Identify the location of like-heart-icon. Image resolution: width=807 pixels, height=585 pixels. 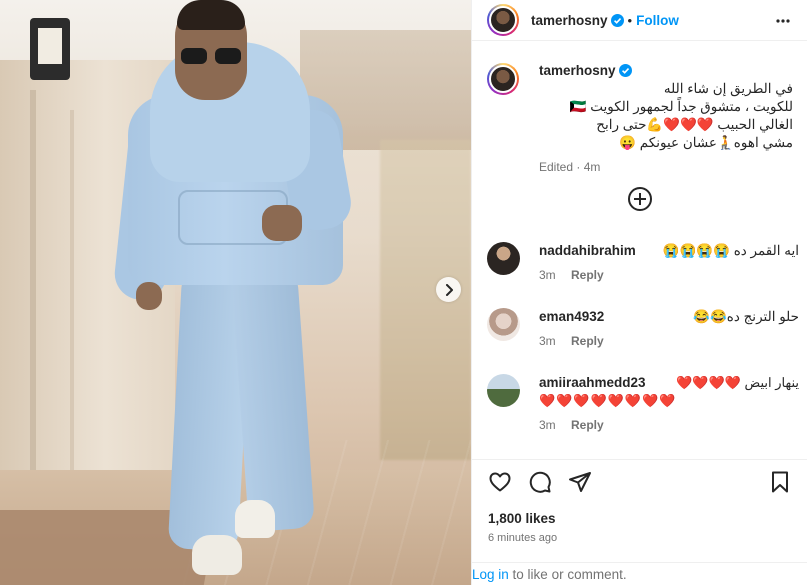
(500, 482).